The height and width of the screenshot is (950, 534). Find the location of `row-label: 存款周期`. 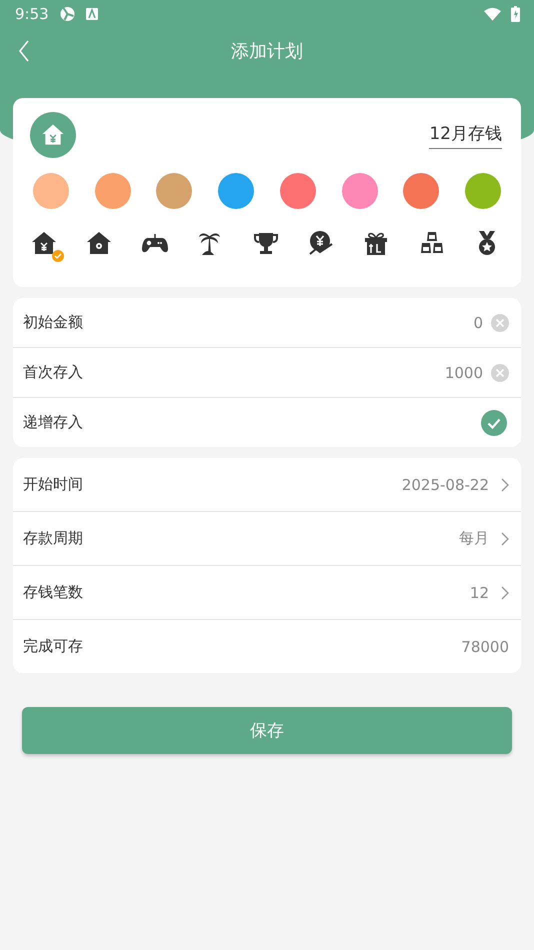

row-label: 存款周期 is located at coordinates (53, 538).